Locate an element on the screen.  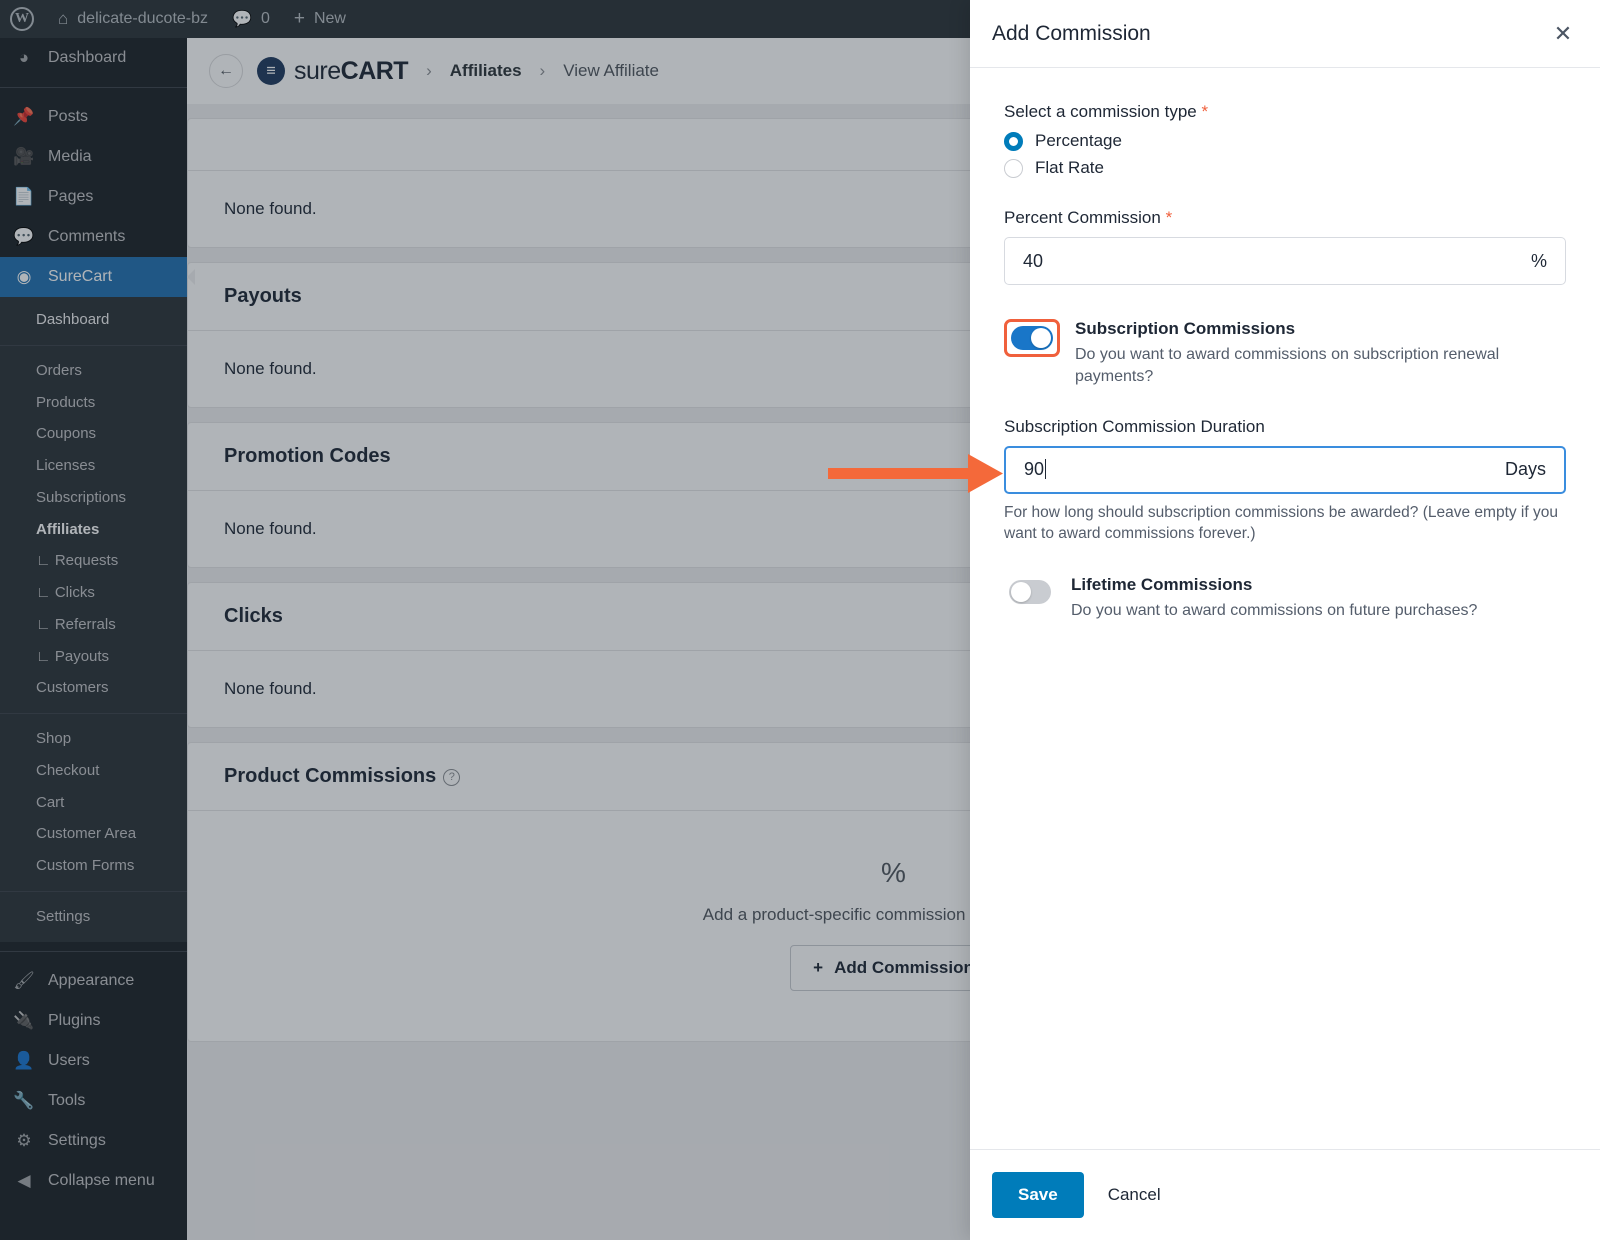
percent-commission-label-text: Percent Commission is located at coordinates (1082, 217).